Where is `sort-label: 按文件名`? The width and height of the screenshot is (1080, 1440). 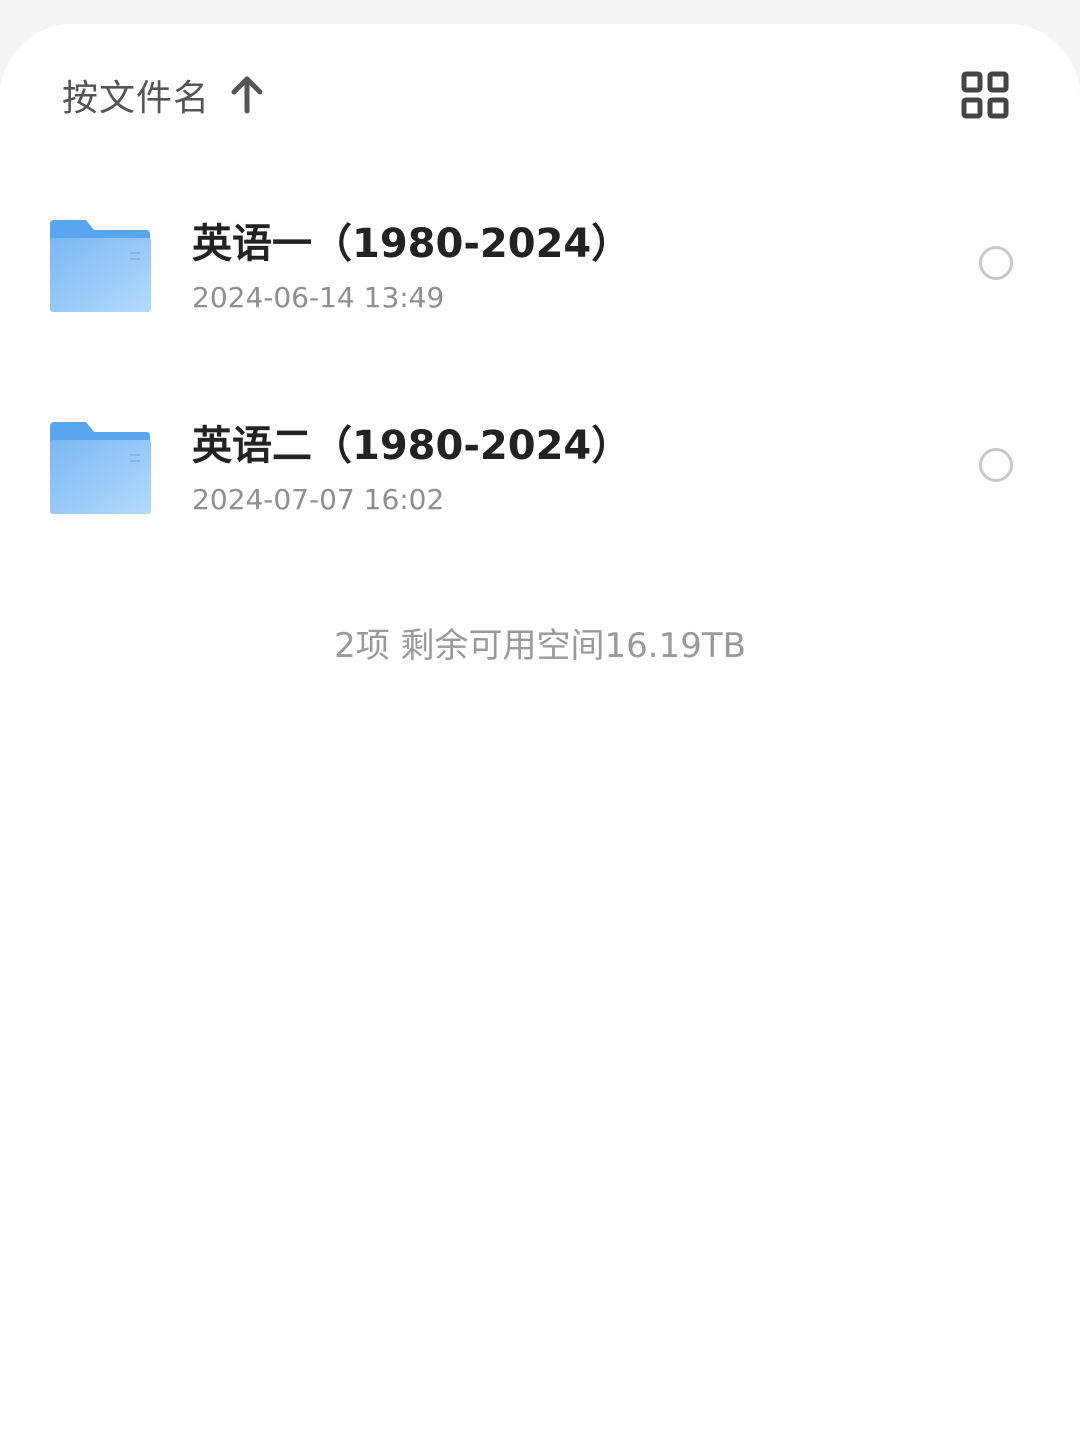 sort-label: 按文件名 is located at coordinates (136, 98).